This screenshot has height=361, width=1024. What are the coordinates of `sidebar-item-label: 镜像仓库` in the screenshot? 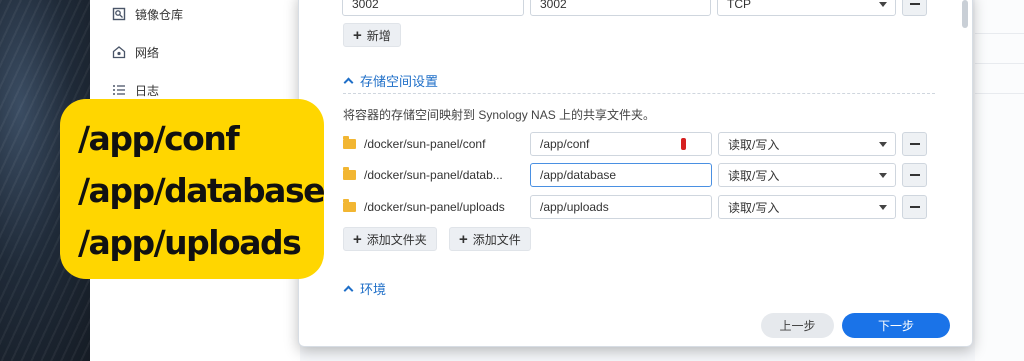 It's located at (159, 14).